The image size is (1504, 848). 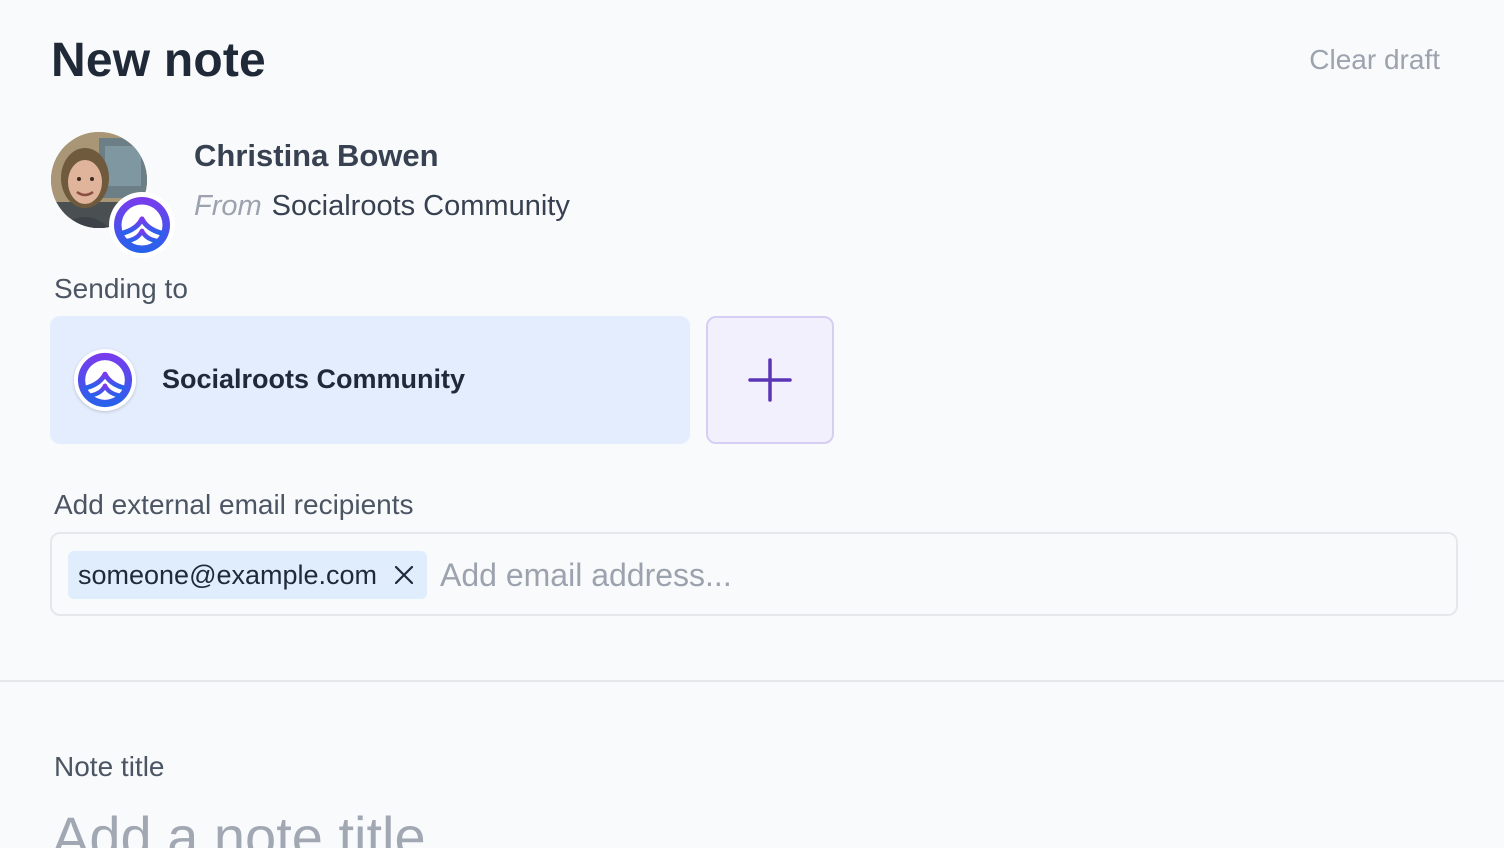 I want to click on add-recipient-button, so click(x=770, y=380).